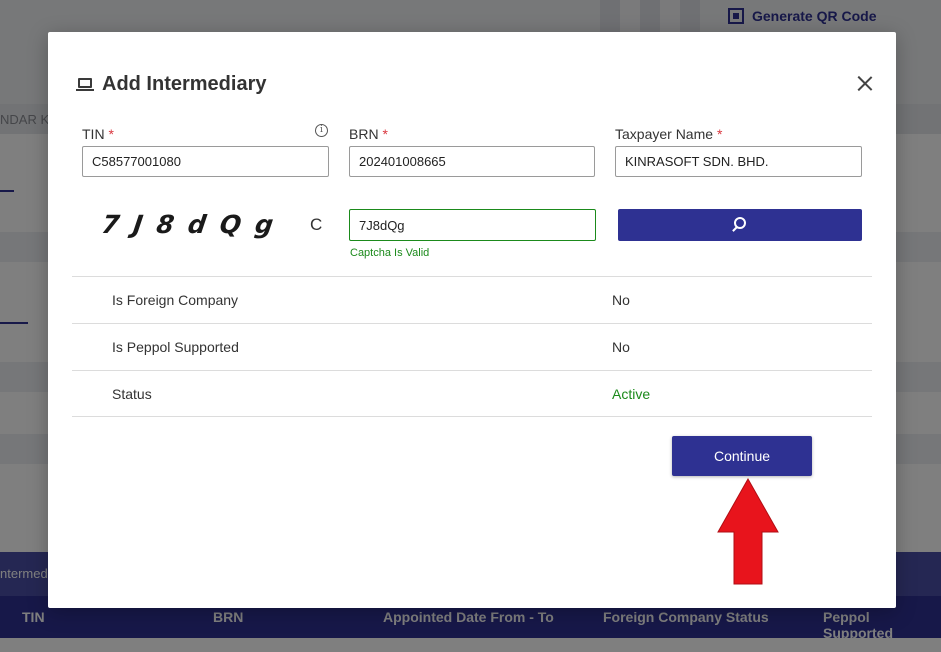 This screenshot has width=941, height=652. Describe the element at coordinates (205, 161) in the screenshot. I see `tin-field` at that location.